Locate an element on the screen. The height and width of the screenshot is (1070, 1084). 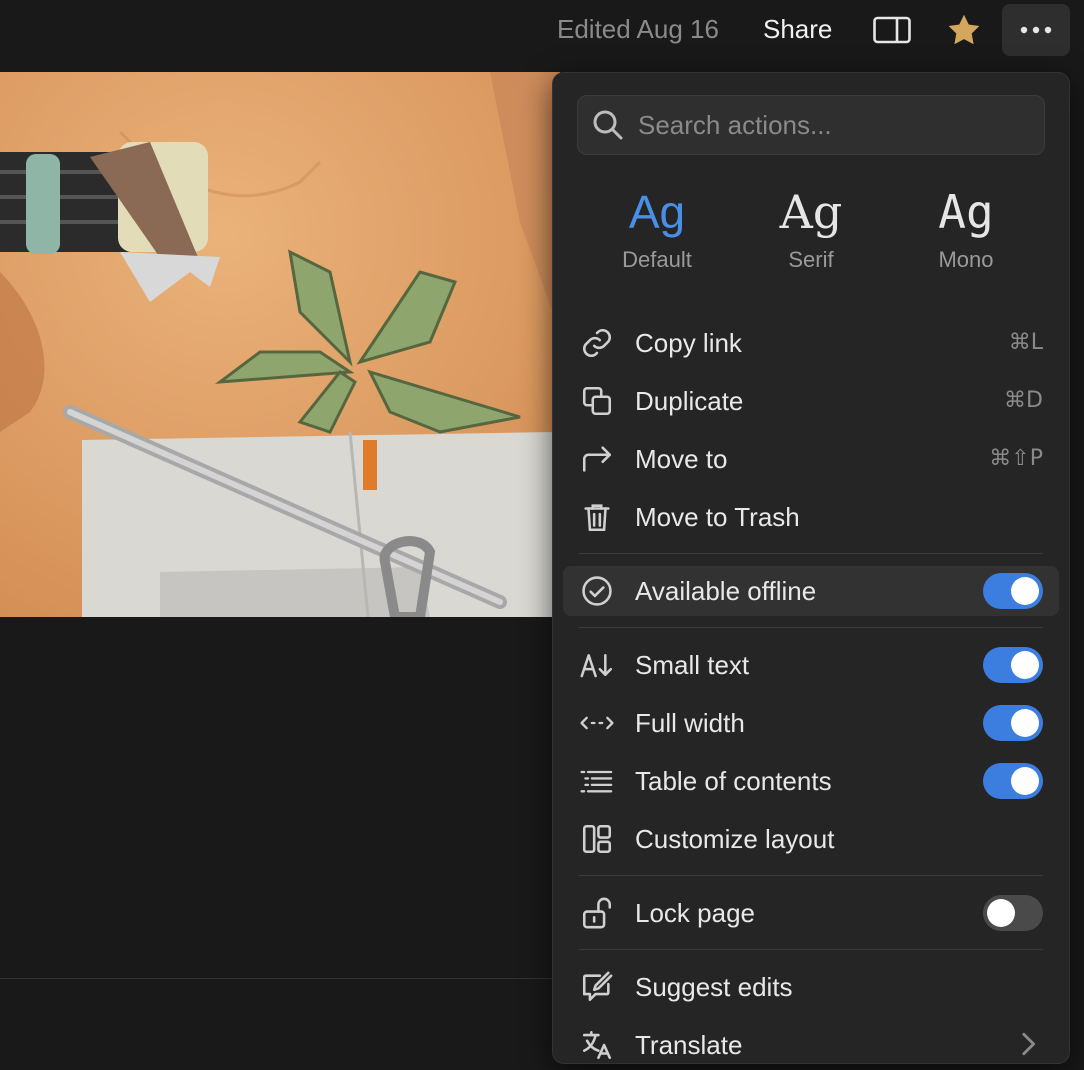
translate-icon is located at coordinates (597, 1045).